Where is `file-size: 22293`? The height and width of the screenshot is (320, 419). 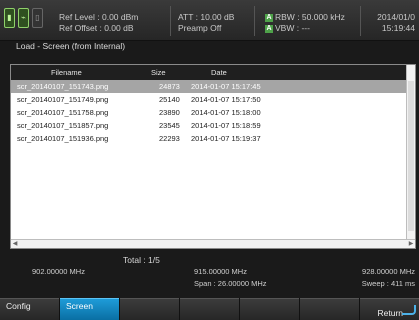 file-size: 22293 is located at coordinates (169, 138).